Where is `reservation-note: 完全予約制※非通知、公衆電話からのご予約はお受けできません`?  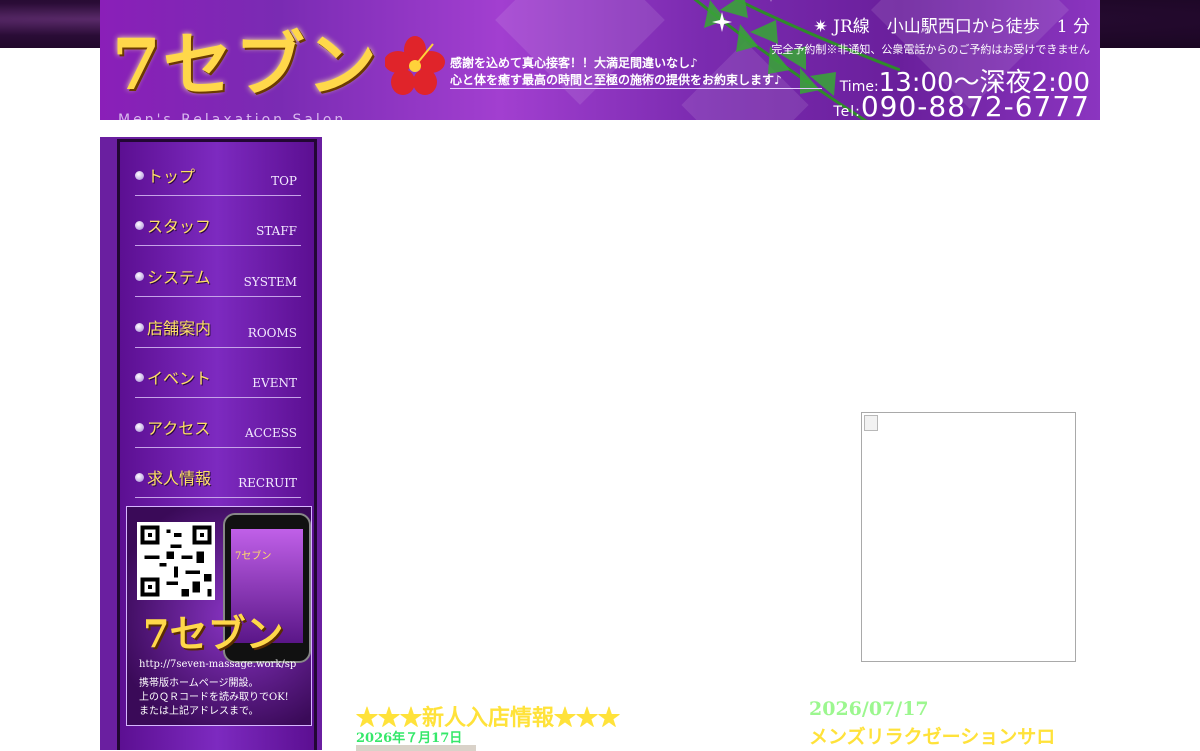 reservation-note: 完全予約制※非通知、公衆電話からのご予約はお受けできません is located at coordinates (930, 49).